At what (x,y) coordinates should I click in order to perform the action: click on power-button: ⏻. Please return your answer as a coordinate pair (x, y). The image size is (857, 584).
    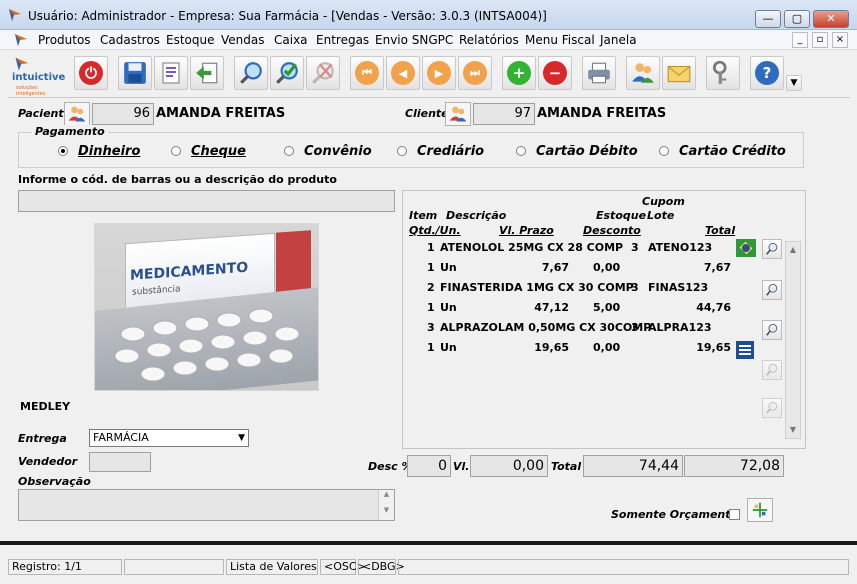
    Looking at the image, I should click on (91, 73).